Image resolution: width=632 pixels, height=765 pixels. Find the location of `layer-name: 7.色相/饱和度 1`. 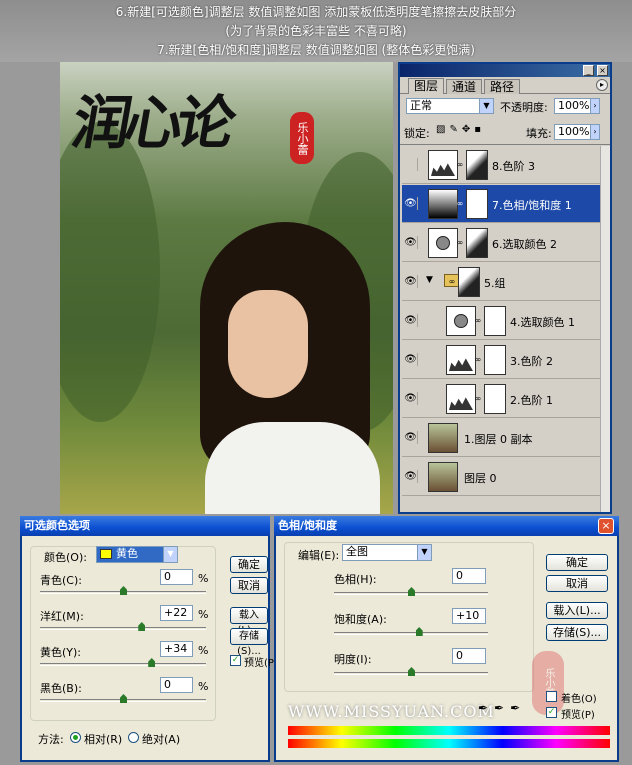

layer-name: 7.色相/饱和度 1 is located at coordinates (532, 205).